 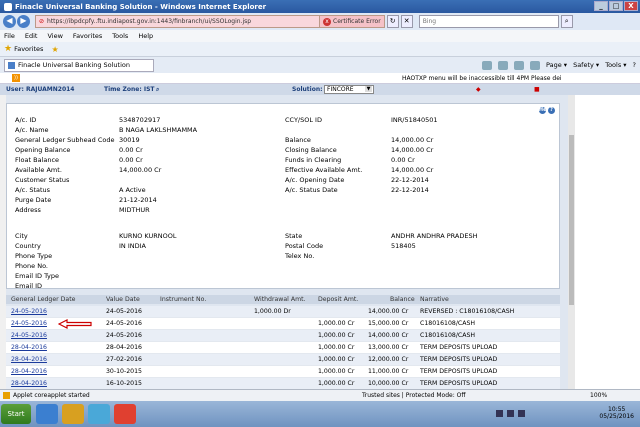 What do you see at coordinates (546, 110) in the screenshot?
I see `help-link: Help ?` at bounding box center [546, 110].